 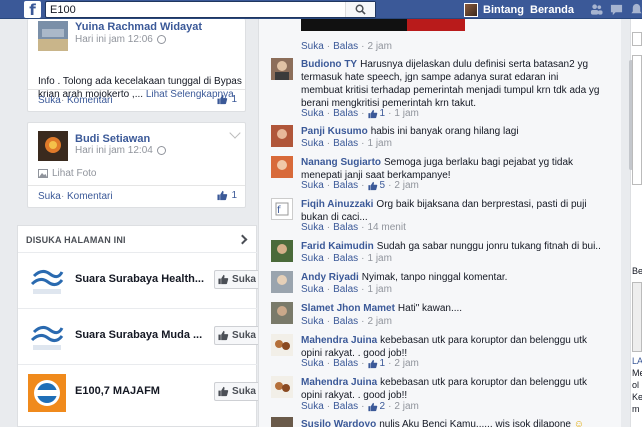 What do you see at coordinates (114, 39) in the screenshot?
I see `post-time-text: Hari ini jam 12:06` at bounding box center [114, 39].